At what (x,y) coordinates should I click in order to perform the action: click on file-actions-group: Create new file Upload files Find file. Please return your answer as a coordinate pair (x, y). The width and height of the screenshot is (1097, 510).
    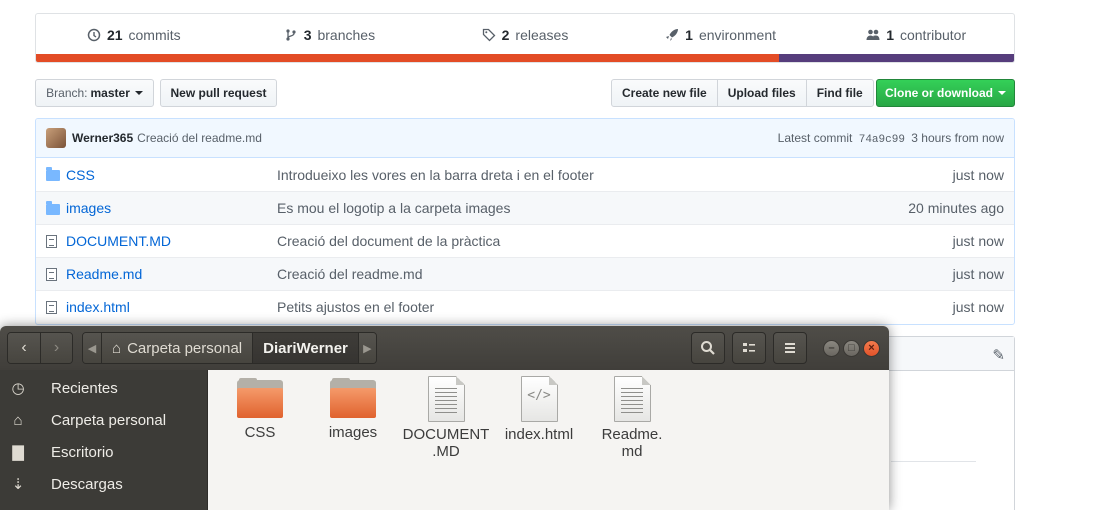
    Looking at the image, I should click on (742, 93).